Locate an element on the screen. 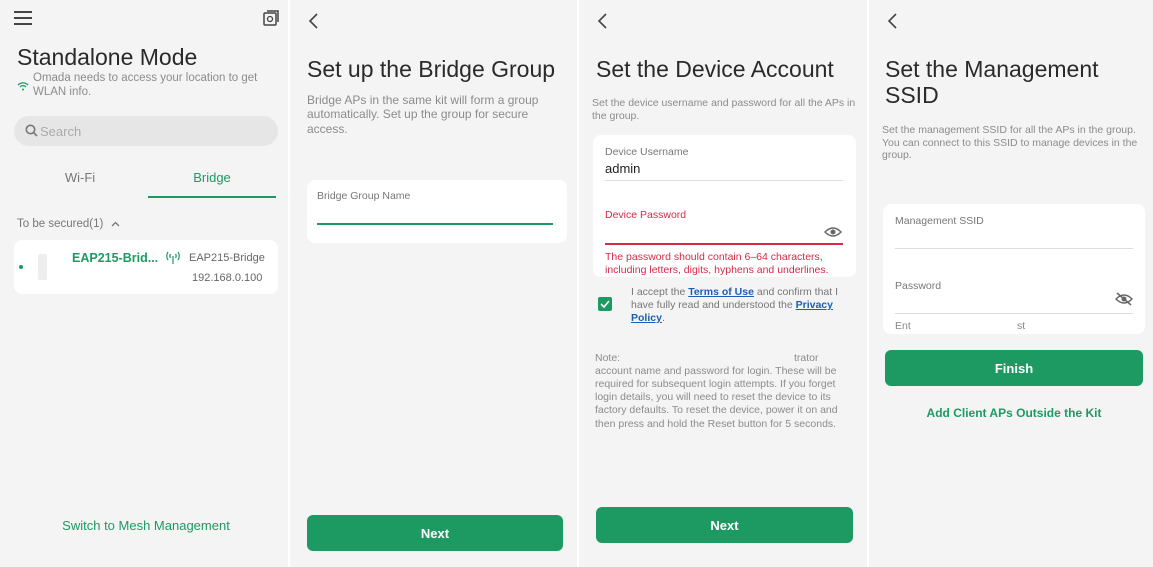  bridge-group-name-field: Bridge Group Name is located at coordinates (437, 211).